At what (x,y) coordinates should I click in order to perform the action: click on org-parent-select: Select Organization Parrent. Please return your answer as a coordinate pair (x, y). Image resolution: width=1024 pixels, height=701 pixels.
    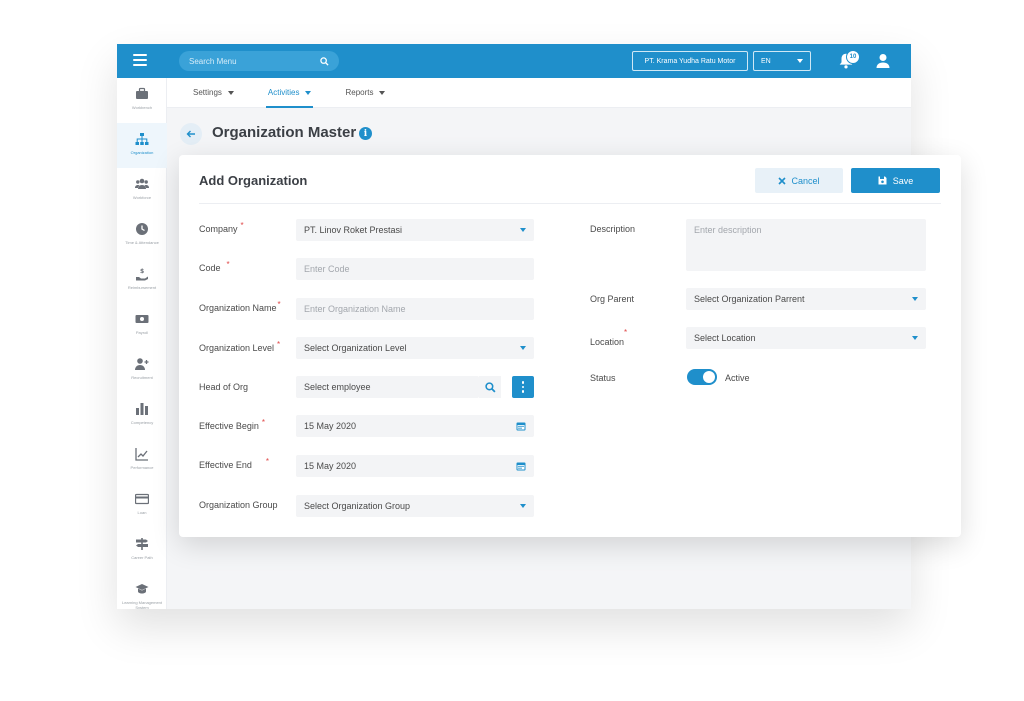
    Looking at the image, I should click on (806, 299).